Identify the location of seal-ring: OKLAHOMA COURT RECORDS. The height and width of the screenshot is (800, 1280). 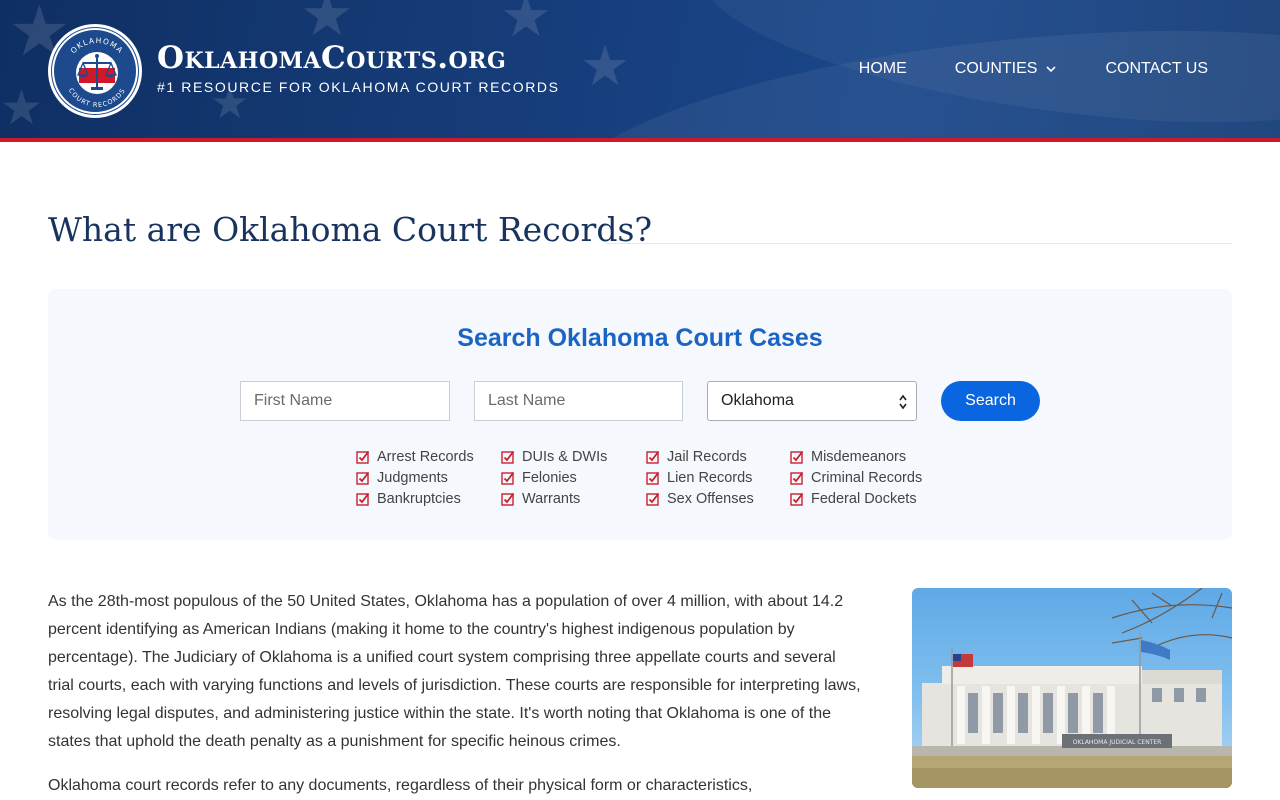
(95, 71).